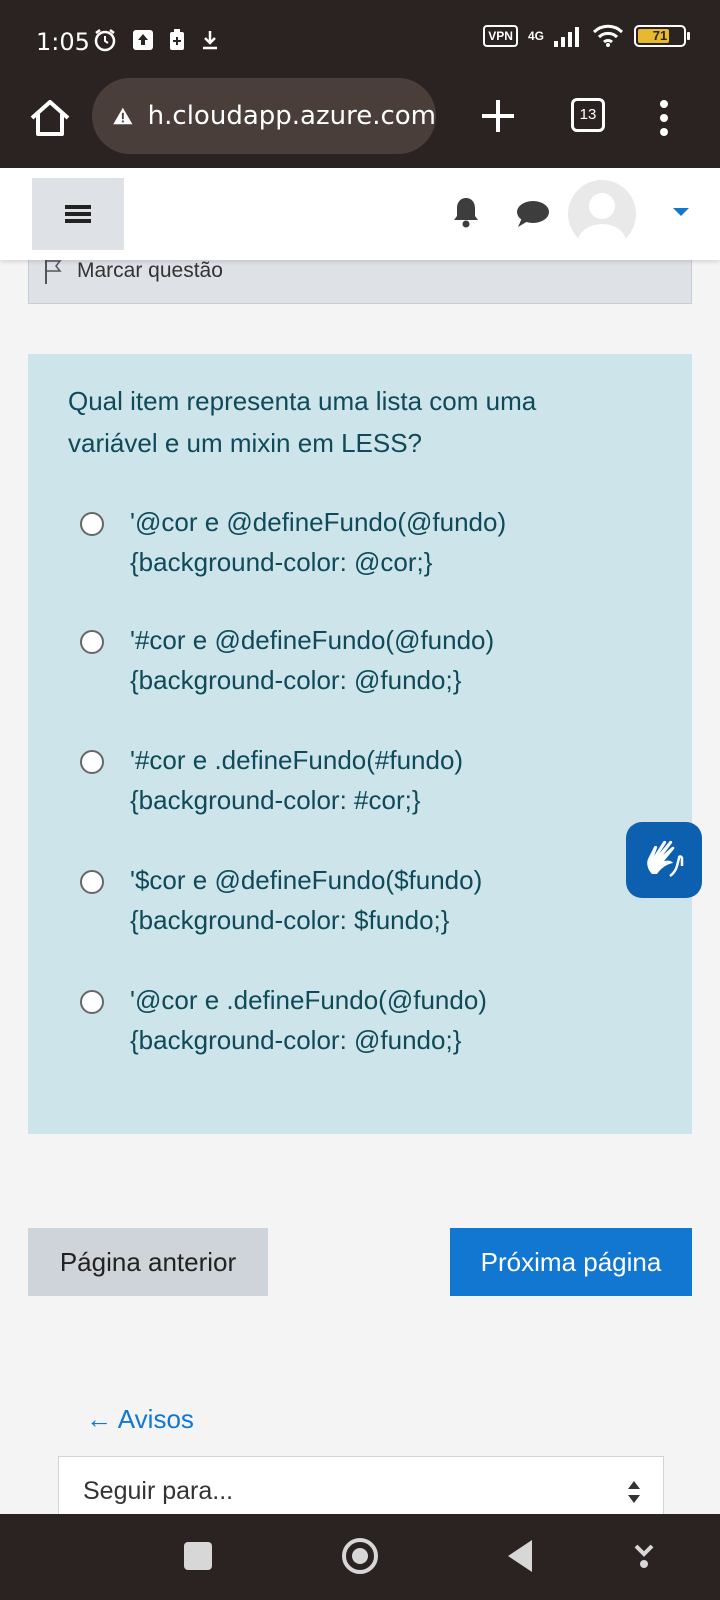 The image size is (720, 1600). Describe the element at coordinates (177, 39) in the screenshot. I see `battery-saver-icon` at that location.